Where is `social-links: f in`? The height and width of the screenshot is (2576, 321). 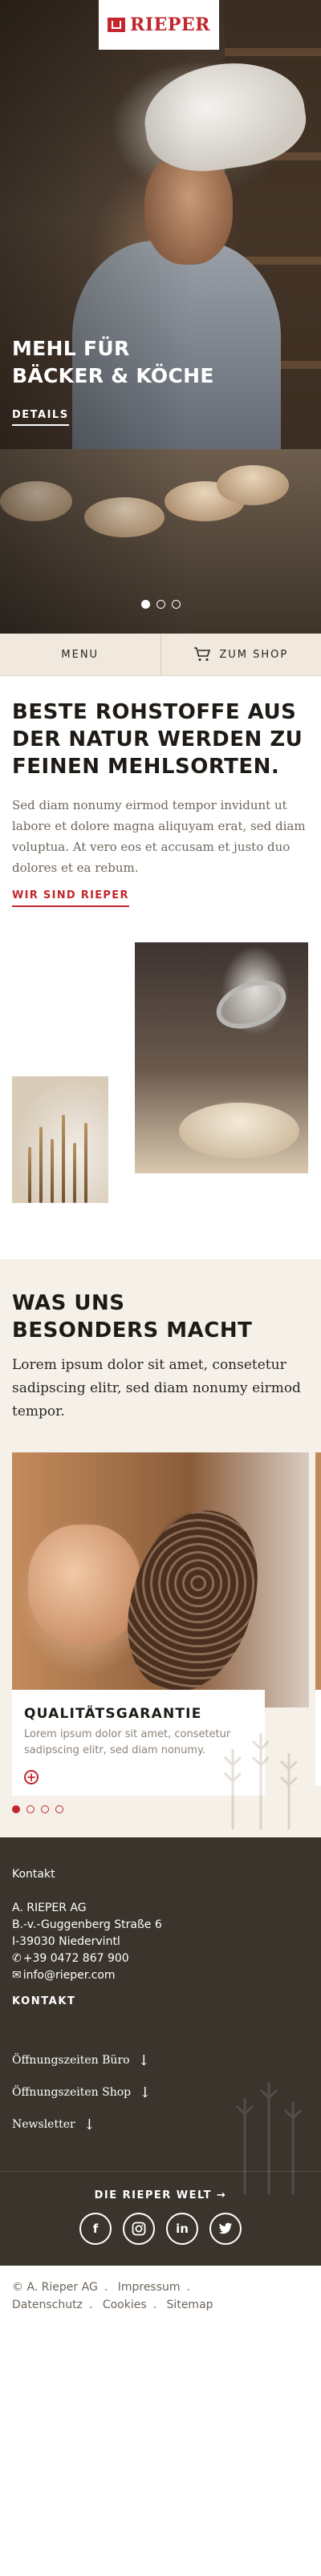 social-links: f in is located at coordinates (160, 2229).